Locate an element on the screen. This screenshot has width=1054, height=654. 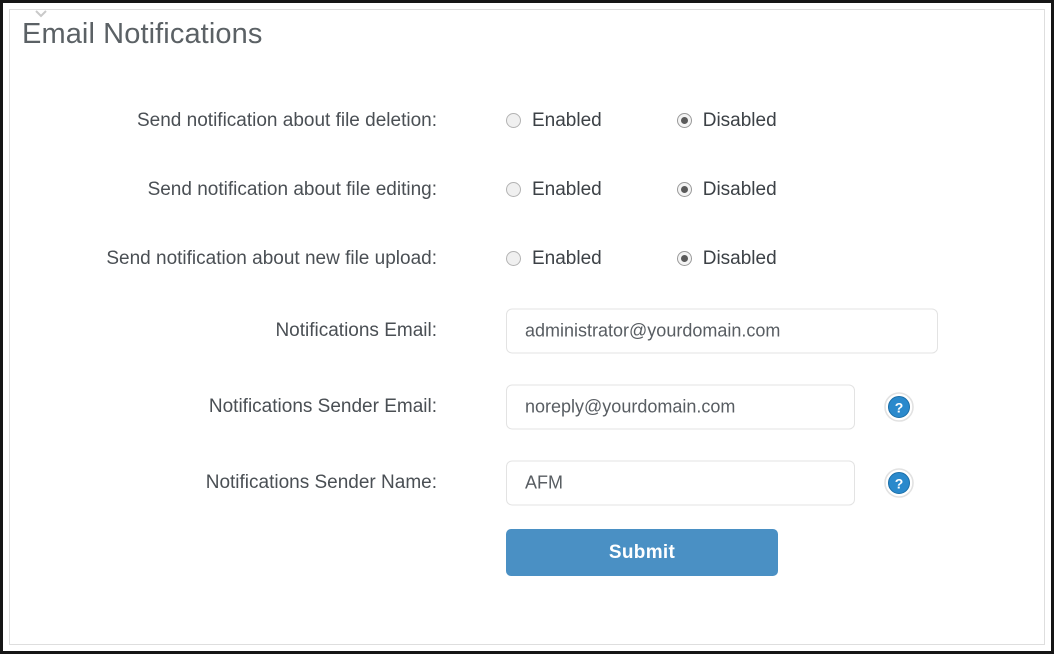
label-new-file-upload: Send notification about new file upload: is located at coordinates (271, 258).